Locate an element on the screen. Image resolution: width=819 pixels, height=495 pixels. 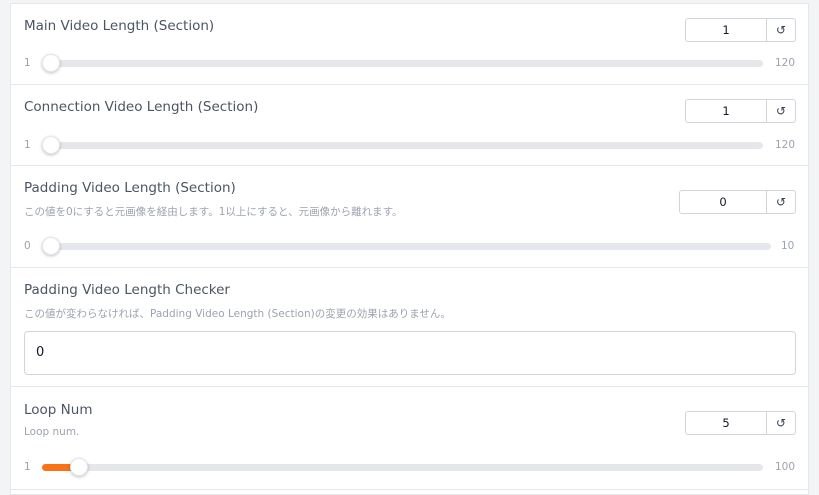
setting-label: Main Video Length (Section) is located at coordinates (119, 26).